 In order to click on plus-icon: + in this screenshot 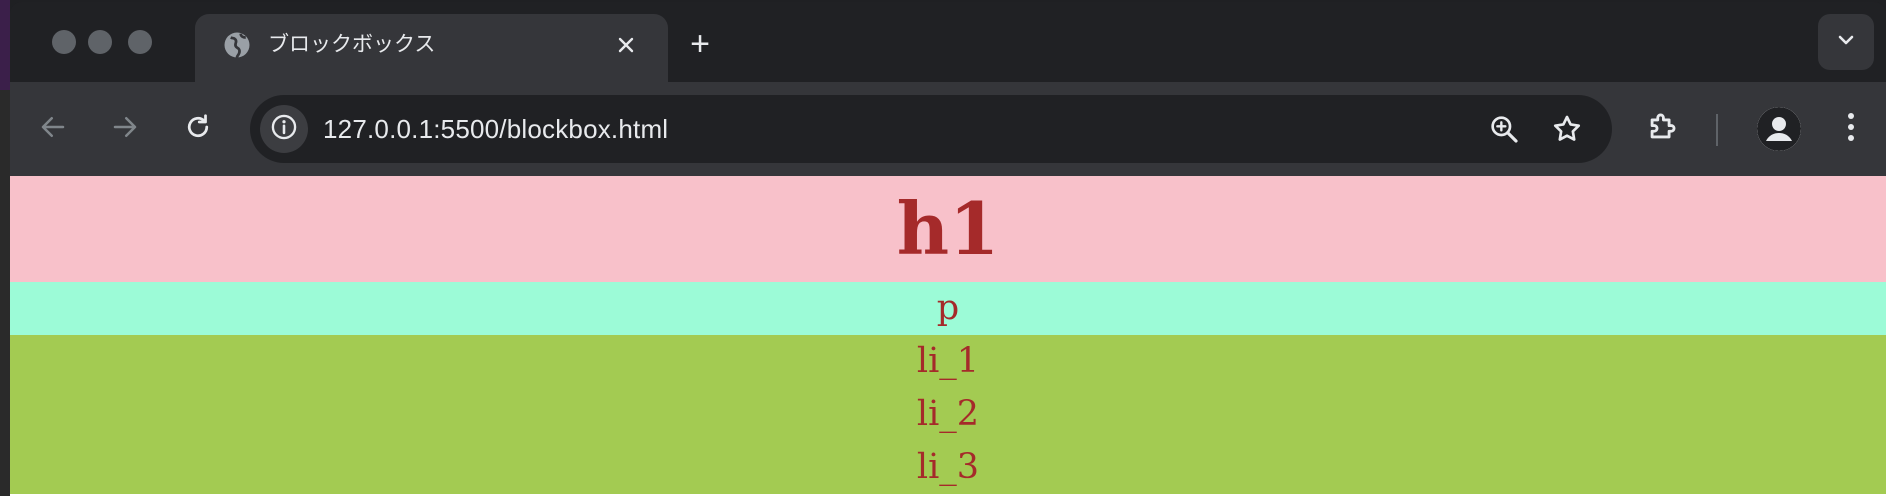, I will do `click(700, 44)`.